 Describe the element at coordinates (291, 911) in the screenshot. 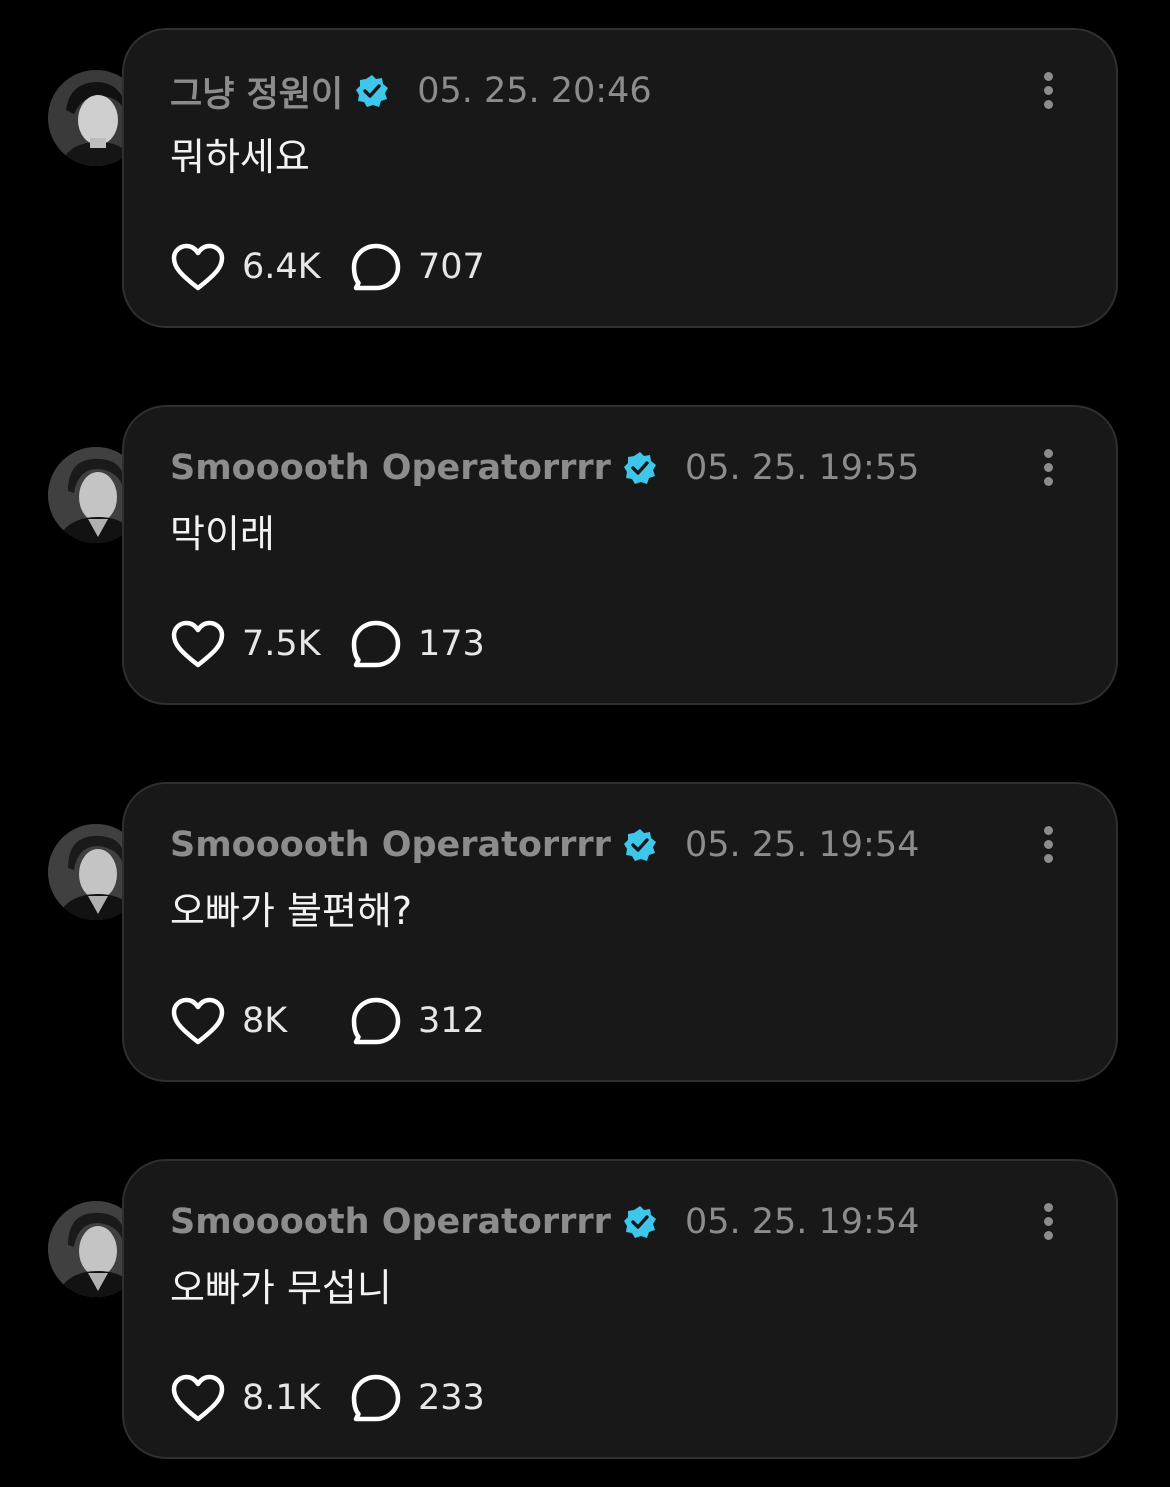

I see `post-text: 오빠가 불편해?` at that location.